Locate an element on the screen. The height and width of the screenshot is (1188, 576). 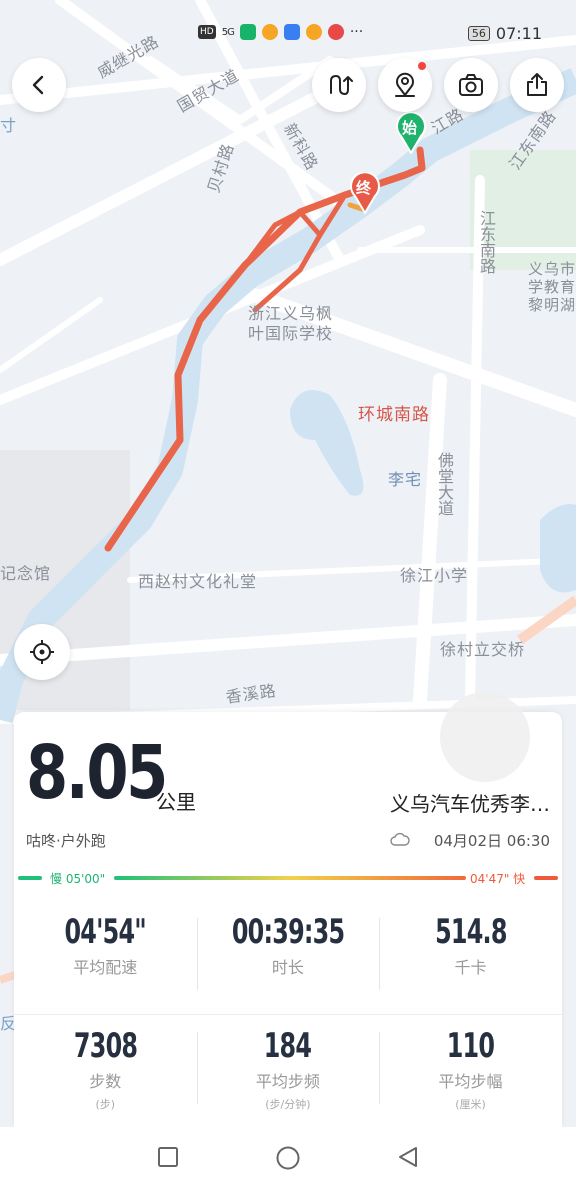
pace-bar-slow-segment is located at coordinates (30, 878).